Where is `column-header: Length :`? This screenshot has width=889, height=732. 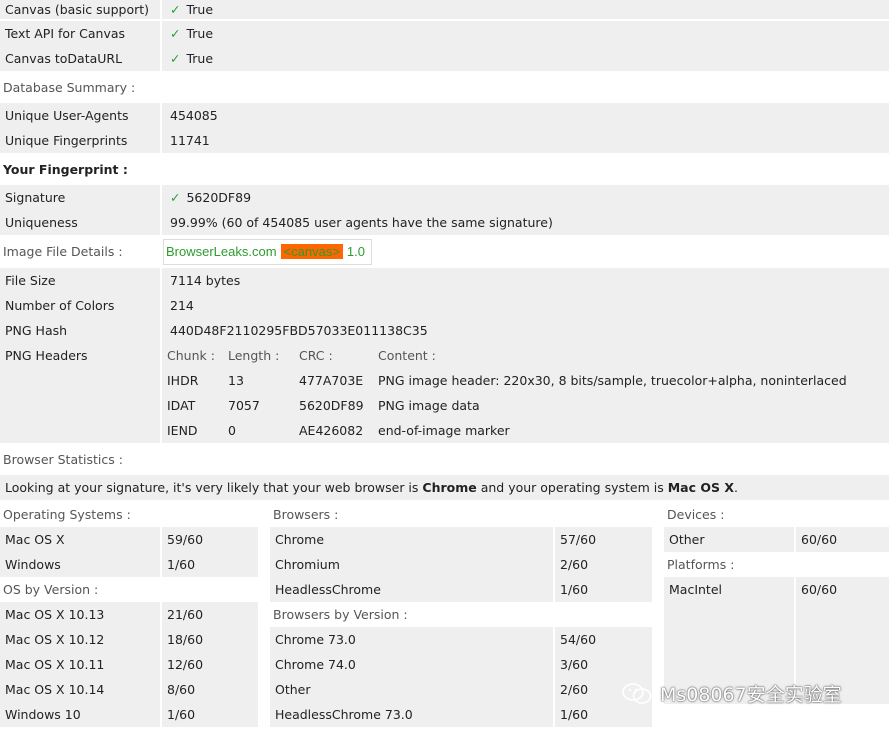 column-header: Length : is located at coordinates (254, 355).